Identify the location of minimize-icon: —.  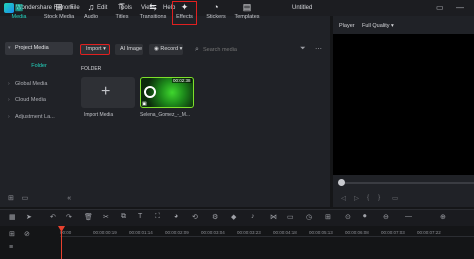
(460, 7).